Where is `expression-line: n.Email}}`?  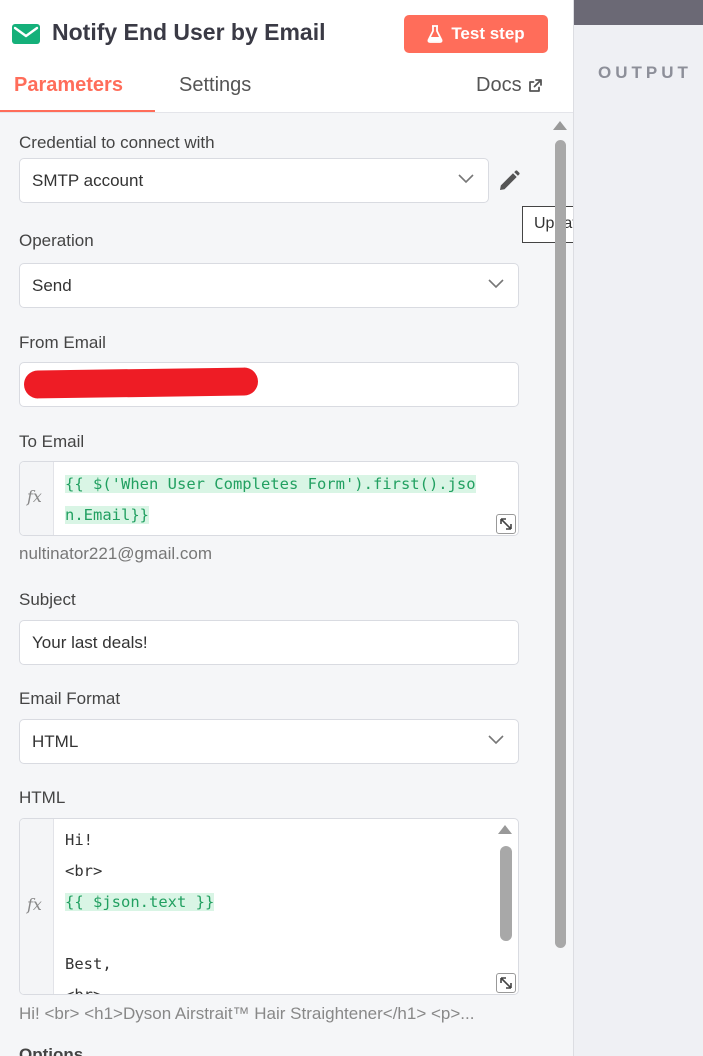
expression-line: n.Email}} is located at coordinates (107, 515).